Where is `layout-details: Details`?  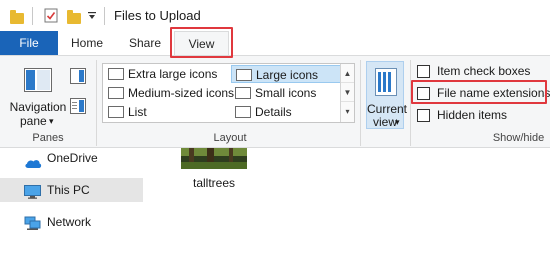 layout-details: Details is located at coordinates (286, 112).